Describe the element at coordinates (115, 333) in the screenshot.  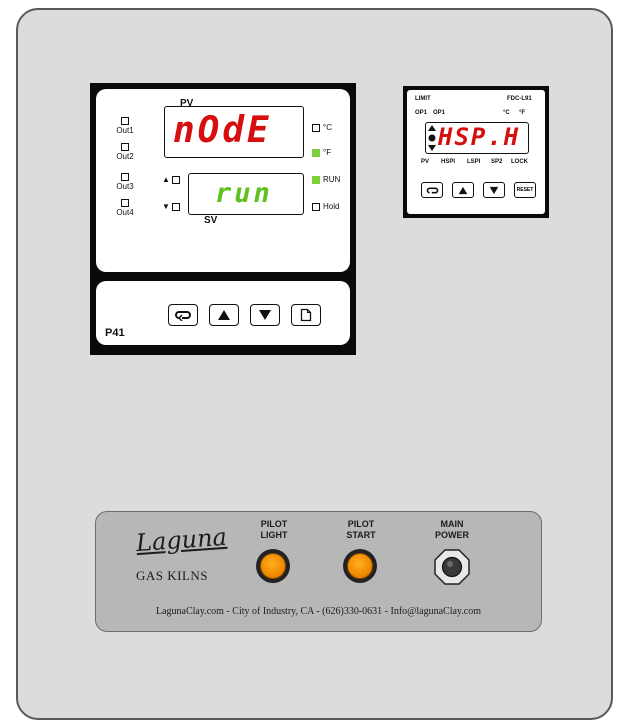
I see `p41-model-label: P41` at that location.